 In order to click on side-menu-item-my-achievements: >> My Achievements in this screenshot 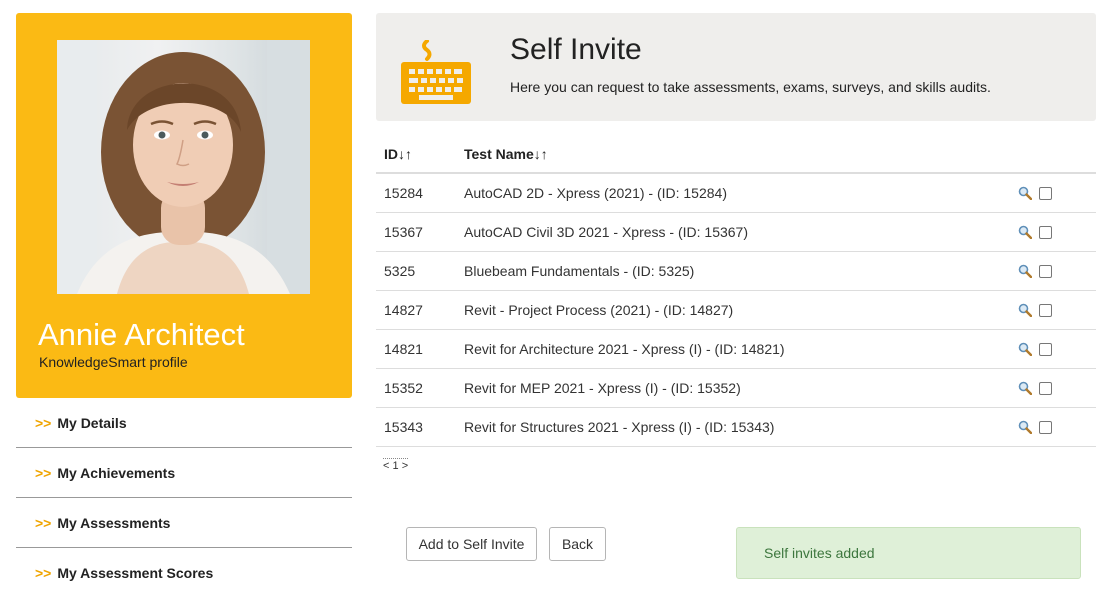, I will do `click(184, 473)`.